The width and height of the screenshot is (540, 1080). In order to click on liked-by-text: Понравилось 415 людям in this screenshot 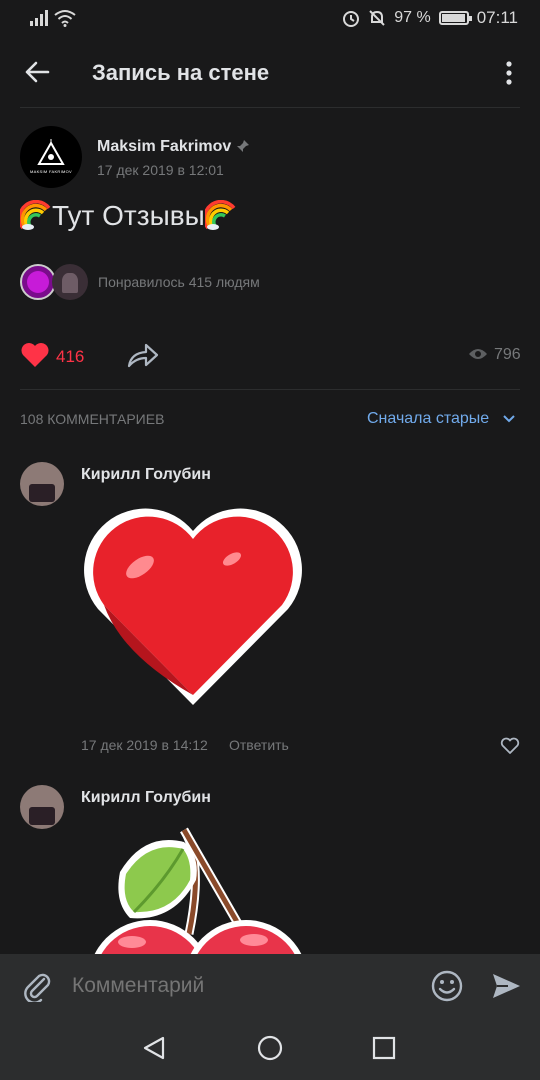, I will do `click(179, 282)`.